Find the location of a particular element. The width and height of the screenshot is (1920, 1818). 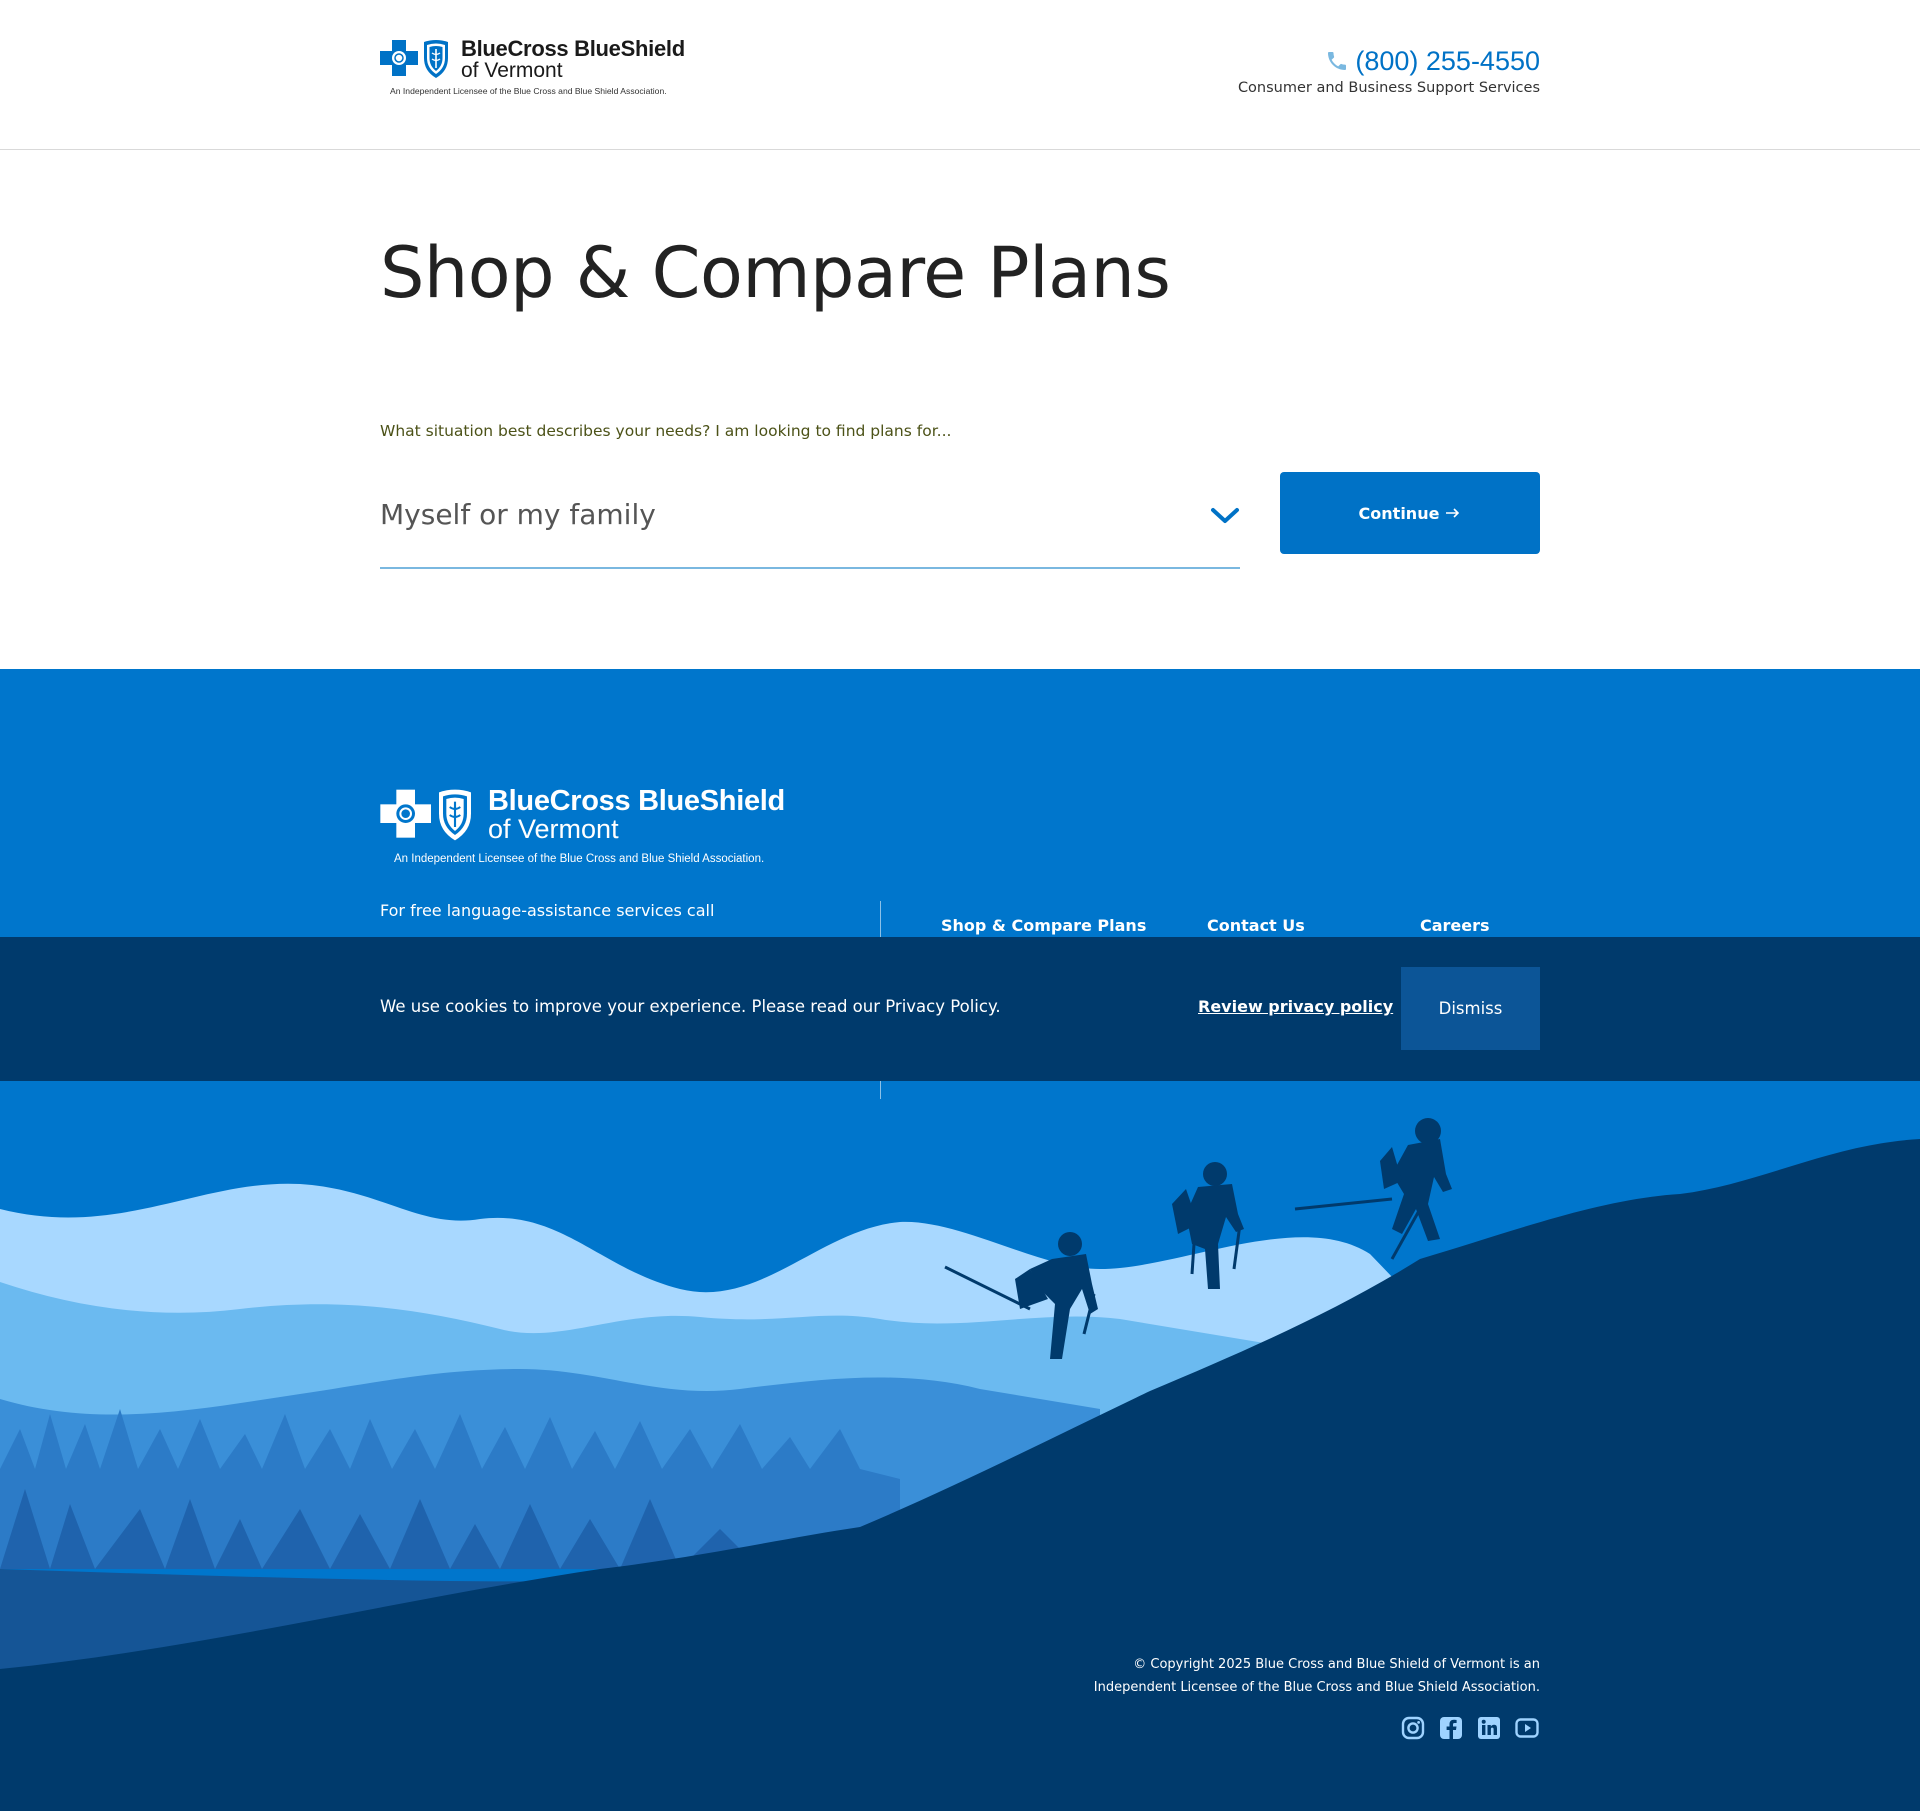

phone-number-link: (800) 255-4550 is located at coordinates (1447, 61).